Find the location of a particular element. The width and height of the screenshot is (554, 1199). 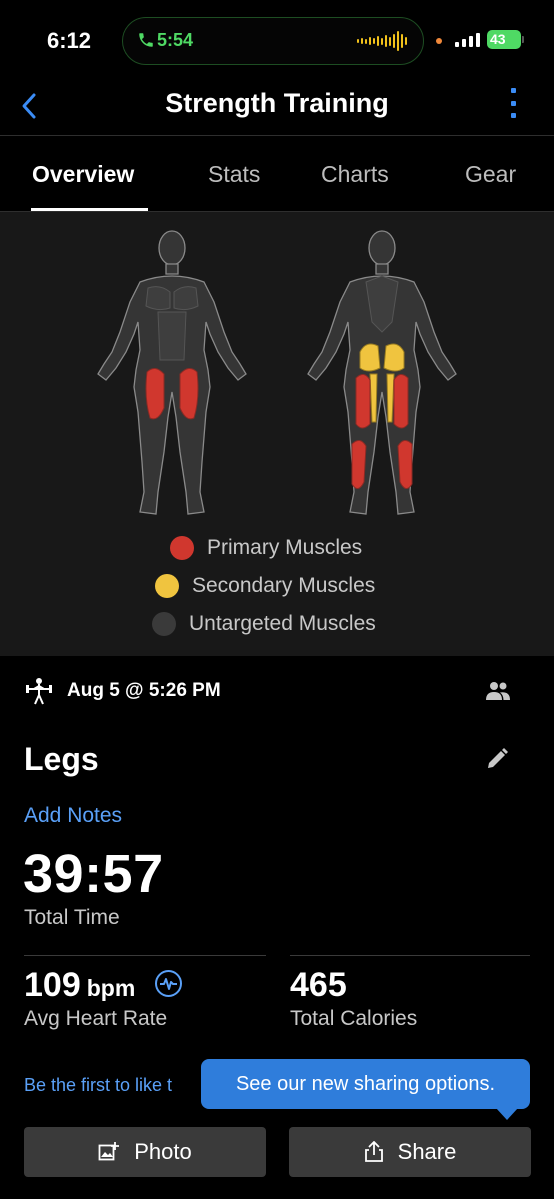

total-time-label: Total Time is located at coordinates (72, 917).